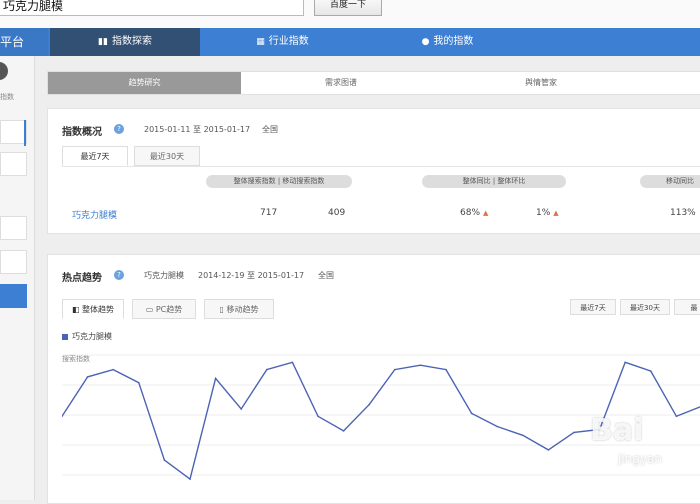 The width and height of the screenshot is (700, 504). What do you see at coordinates (251, 275) in the screenshot?
I see `trend-date-range: 2014-12-19 至 2015-01-17` at bounding box center [251, 275].